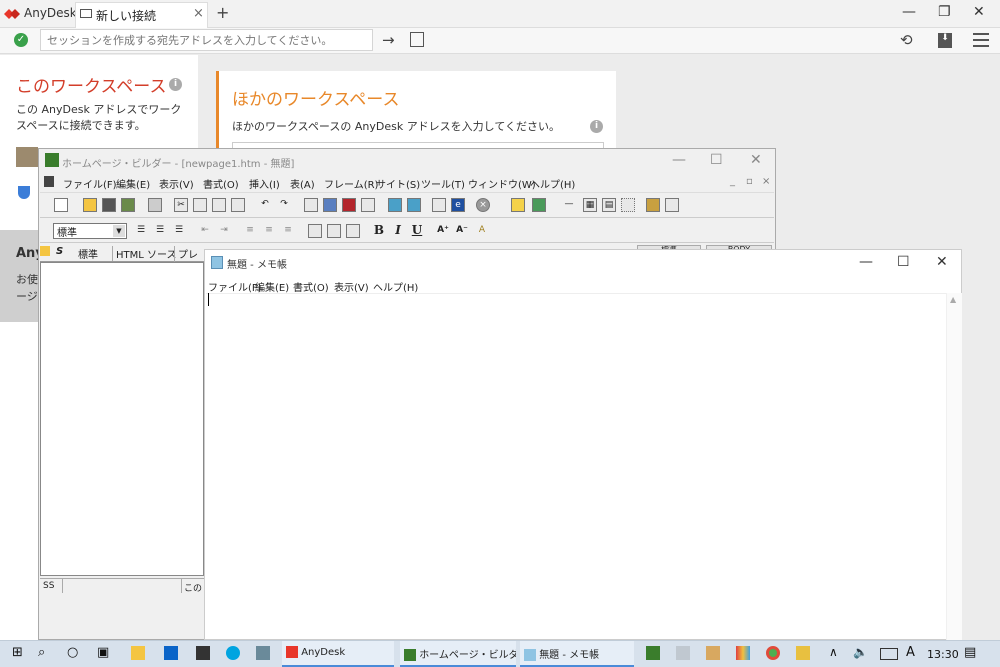  What do you see at coordinates (773, 653) in the screenshot?
I see `chrome-icon` at bounding box center [773, 653].